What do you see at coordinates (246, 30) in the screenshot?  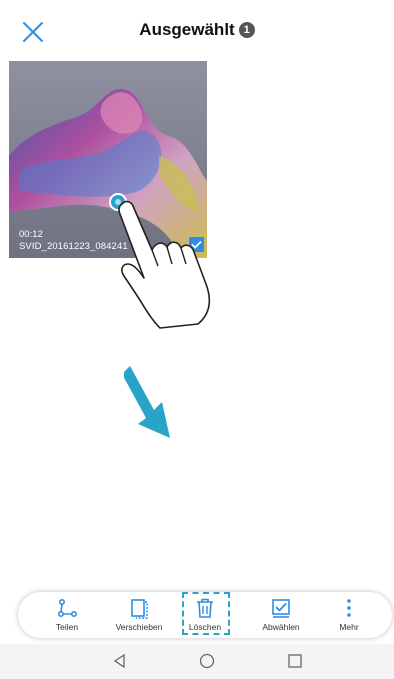 I see `selected-count-badge: 1` at bounding box center [246, 30].